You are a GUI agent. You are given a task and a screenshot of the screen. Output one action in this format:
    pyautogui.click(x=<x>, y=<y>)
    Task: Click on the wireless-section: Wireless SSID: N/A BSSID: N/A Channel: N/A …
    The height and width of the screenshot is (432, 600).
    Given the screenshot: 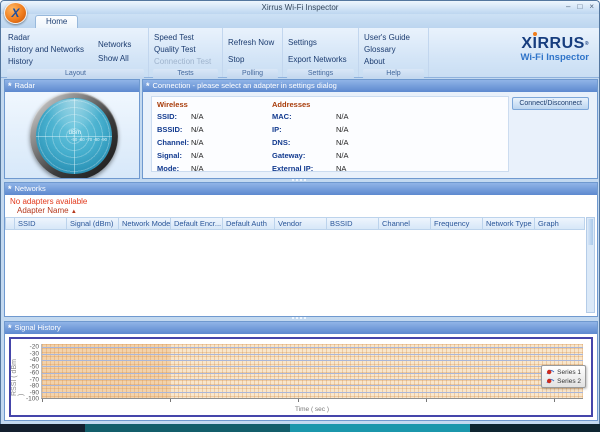 What is the action you would take?
    pyautogui.click(x=180, y=138)
    